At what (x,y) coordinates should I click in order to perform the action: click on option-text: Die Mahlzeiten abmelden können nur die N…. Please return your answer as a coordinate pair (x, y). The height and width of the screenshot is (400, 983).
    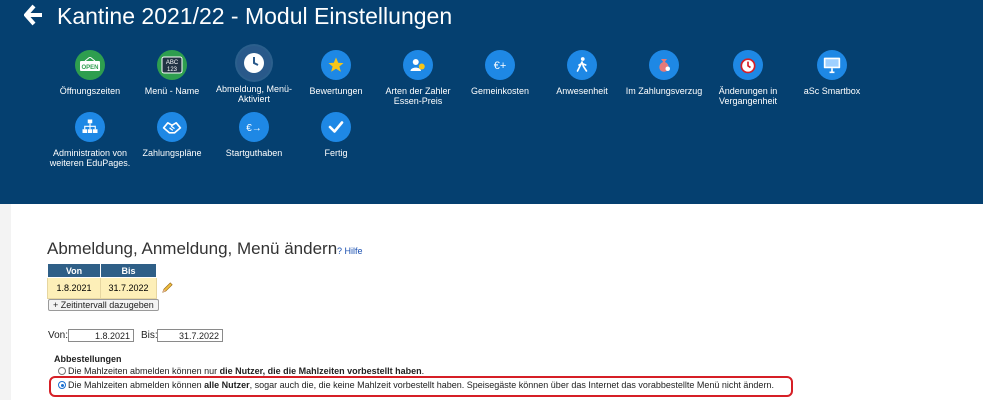
    Looking at the image, I should click on (246, 371).